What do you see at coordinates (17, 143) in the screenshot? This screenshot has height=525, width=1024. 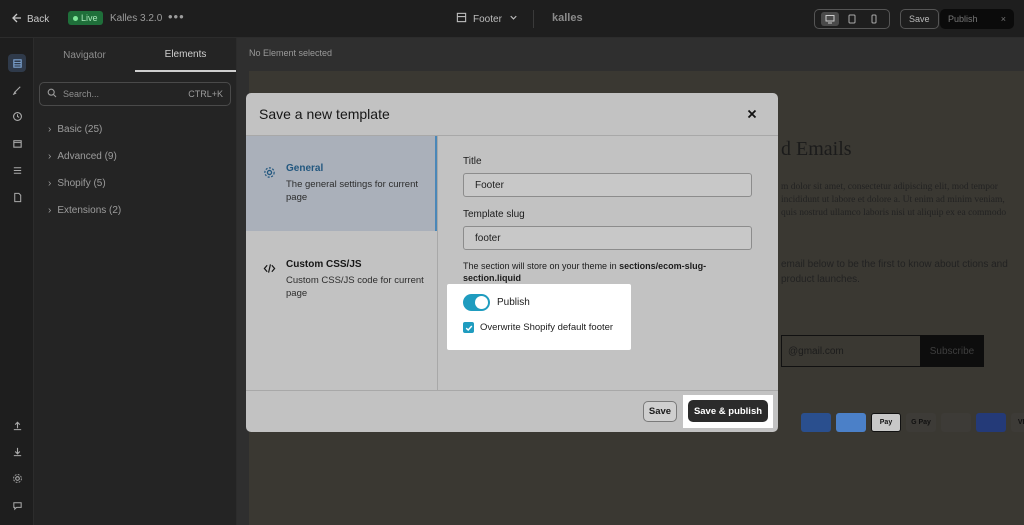 I see `box-icon` at bounding box center [17, 143].